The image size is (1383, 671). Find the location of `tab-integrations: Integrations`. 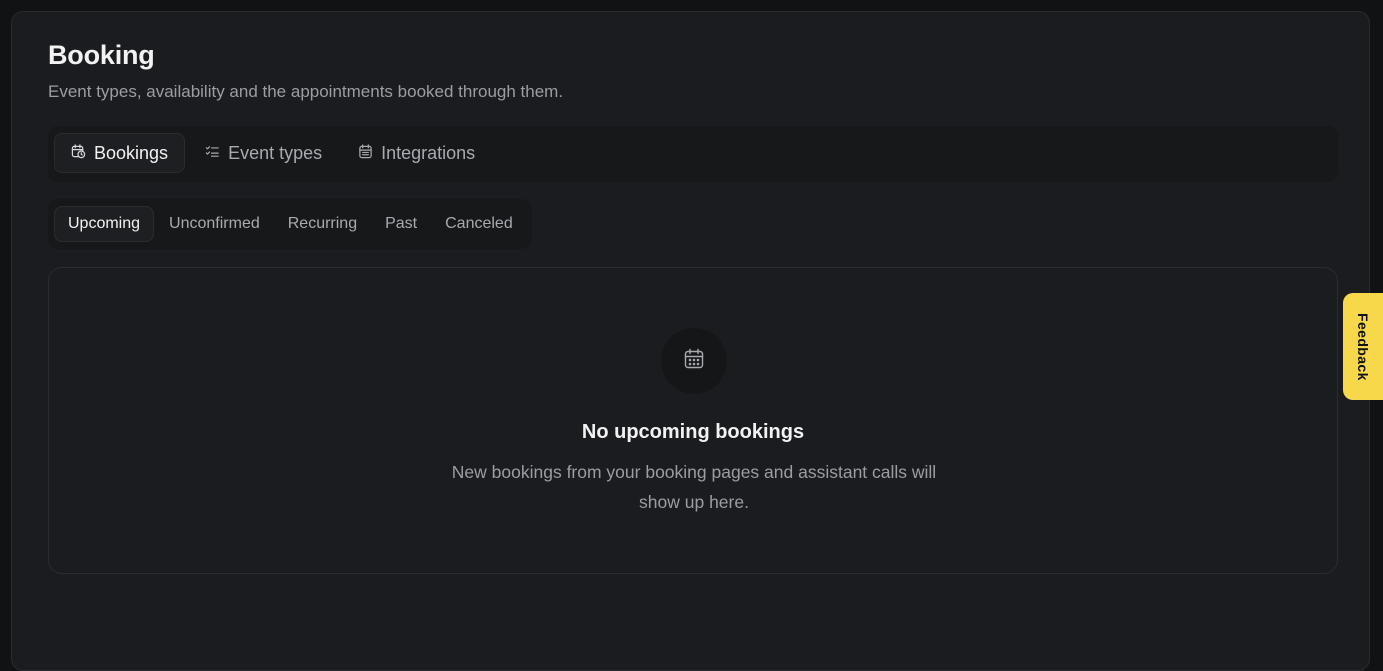

tab-integrations: Integrations is located at coordinates (416, 153).